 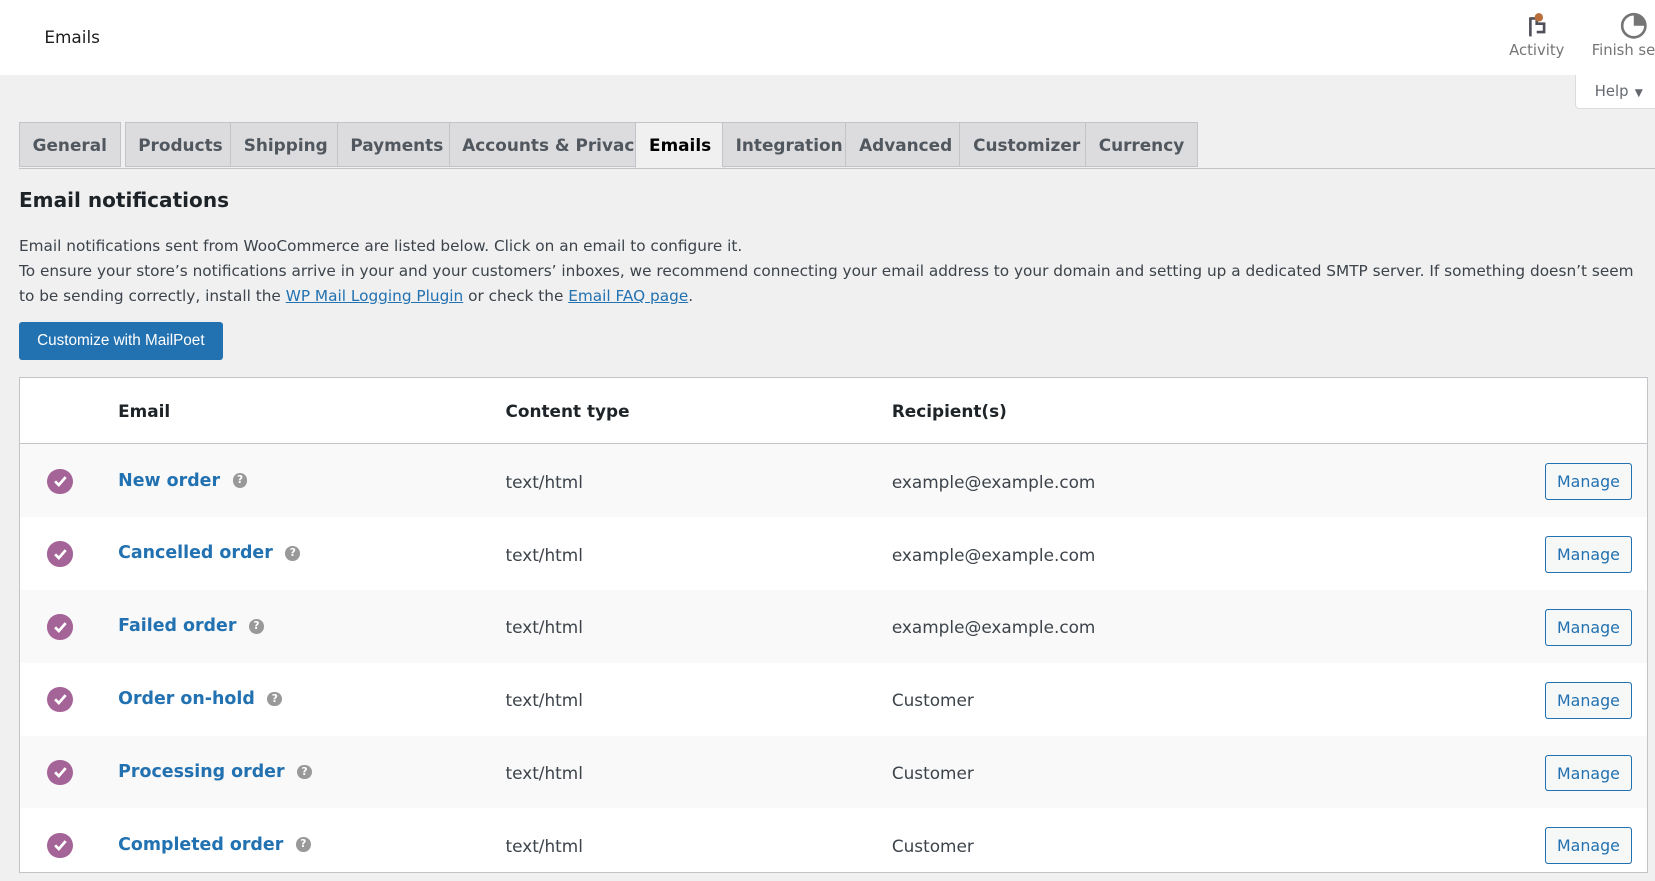 What do you see at coordinates (286, 144) in the screenshot?
I see `tab-shipping: Shipping` at bounding box center [286, 144].